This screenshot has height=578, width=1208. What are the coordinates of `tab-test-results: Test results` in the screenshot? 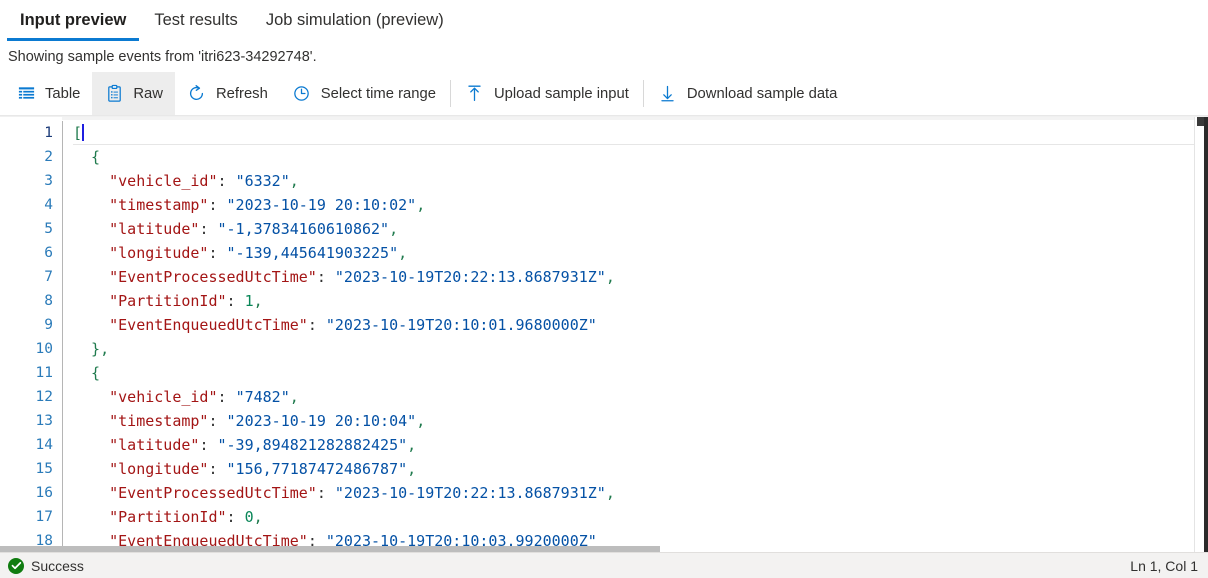 It's located at (195, 20).